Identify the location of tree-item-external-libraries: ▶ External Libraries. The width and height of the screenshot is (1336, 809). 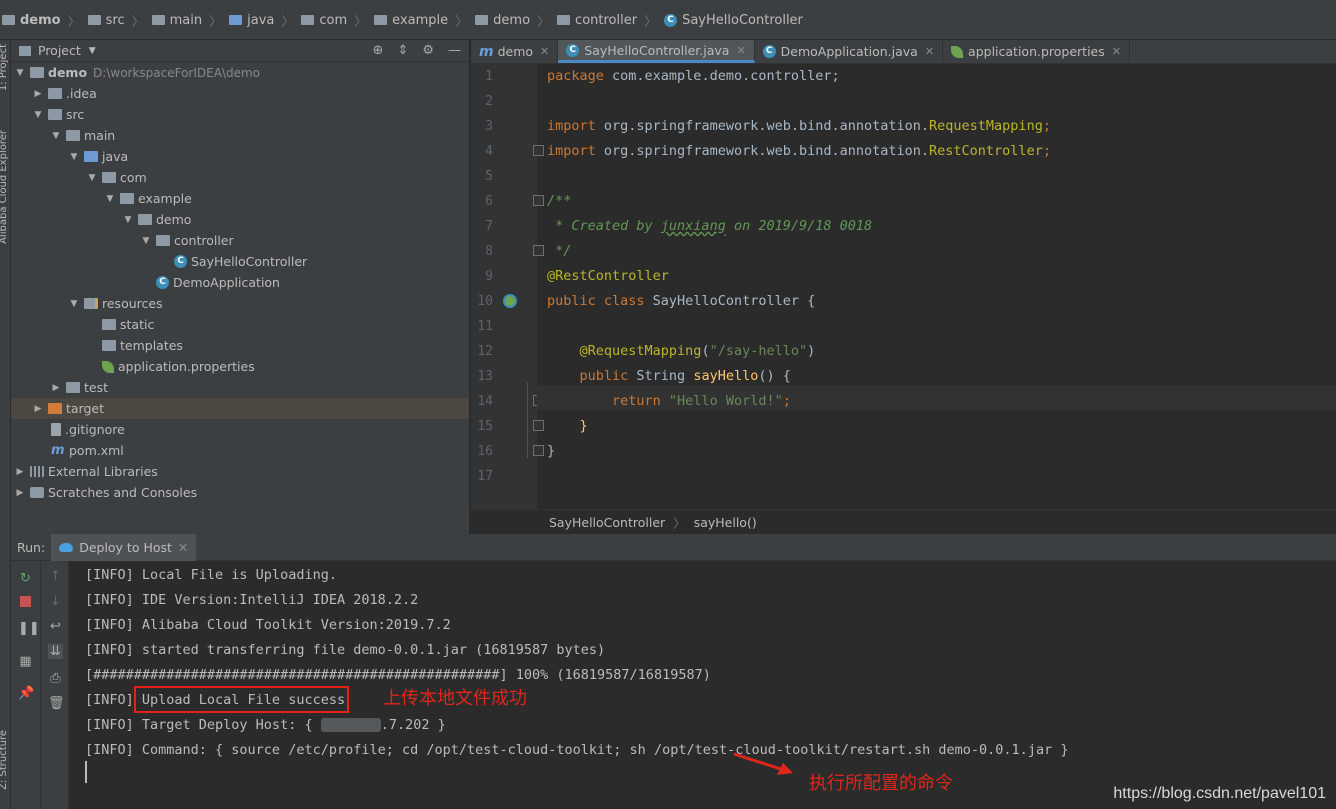
(240, 471).